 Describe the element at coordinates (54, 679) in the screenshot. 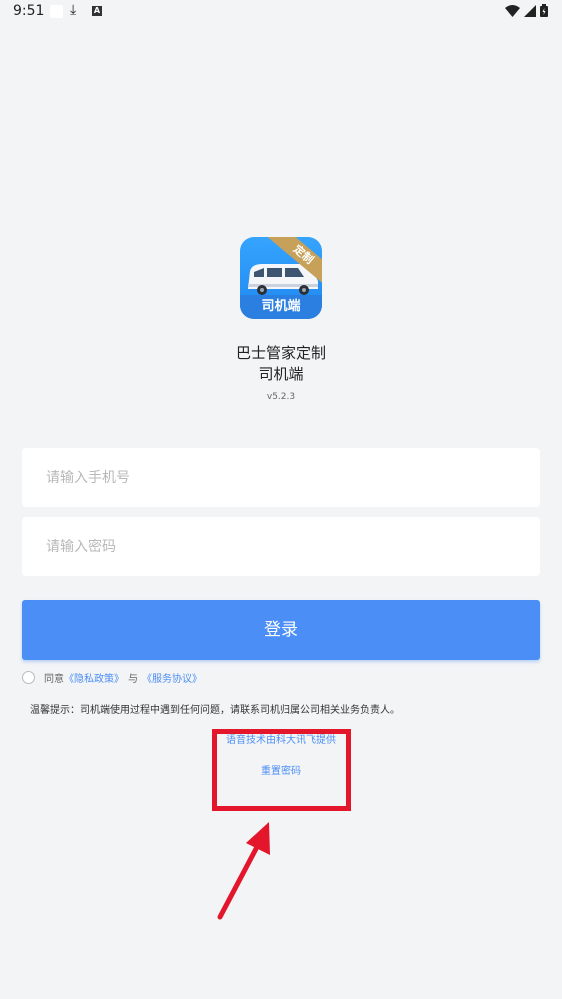

I see `agree-prefix: 同意` at that location.